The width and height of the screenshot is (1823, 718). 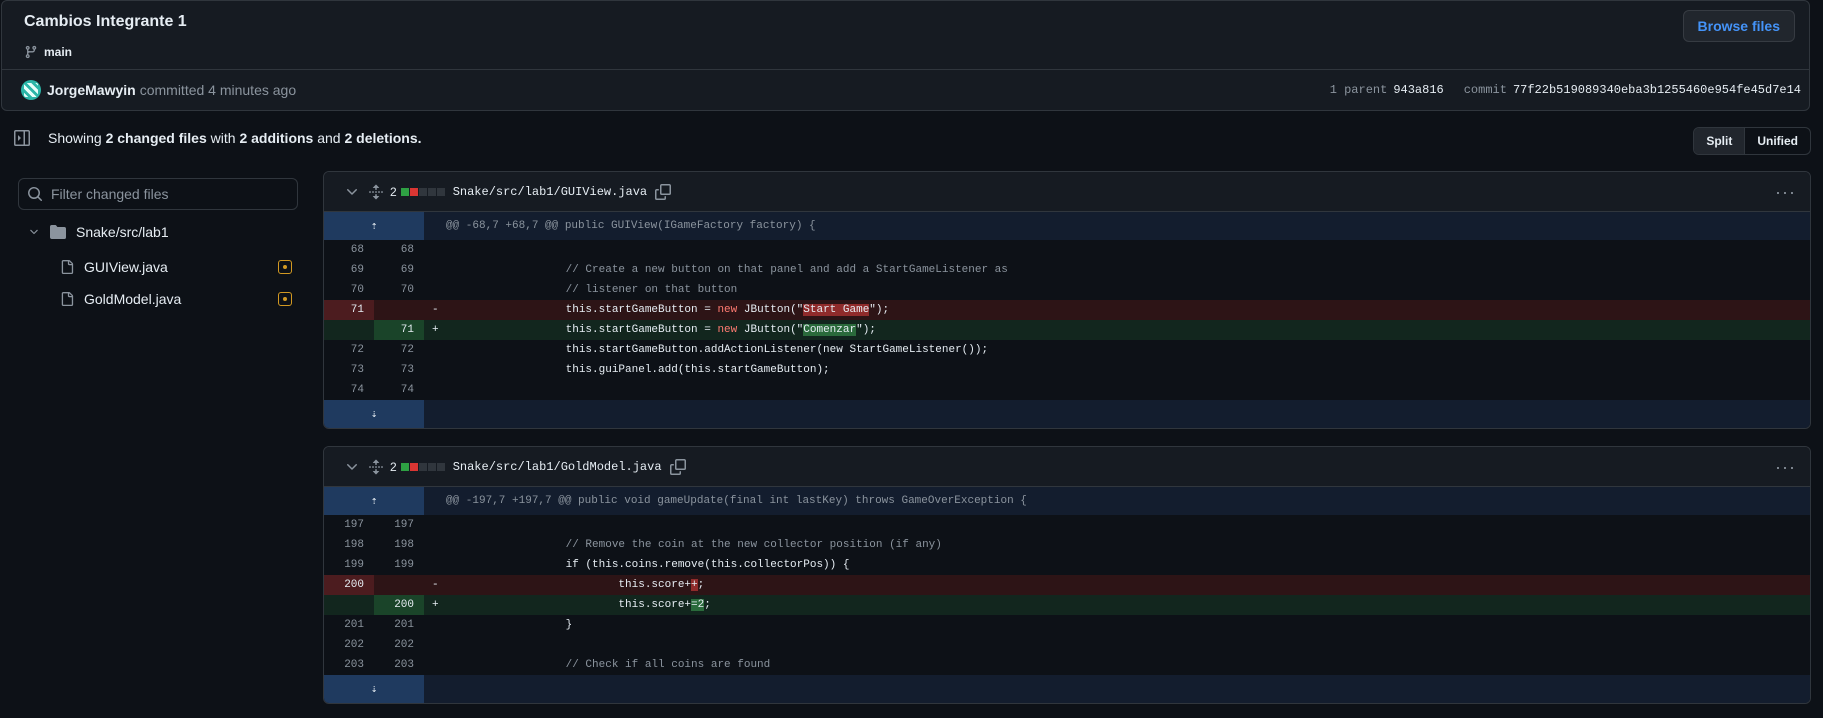 I want to click on diff-file-path: Snake/src/lab1/GoldModel.java, so click(x=557, y=467).